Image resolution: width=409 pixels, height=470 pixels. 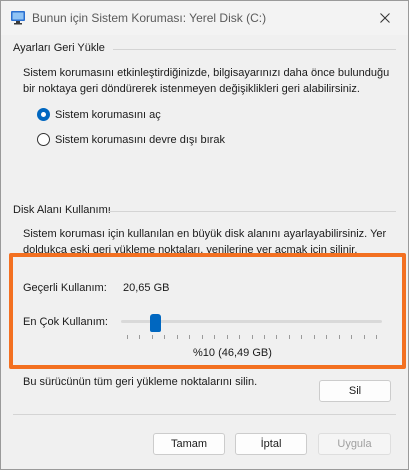 I want to click on system-protection-app-icon, so click(x=18, y=18).